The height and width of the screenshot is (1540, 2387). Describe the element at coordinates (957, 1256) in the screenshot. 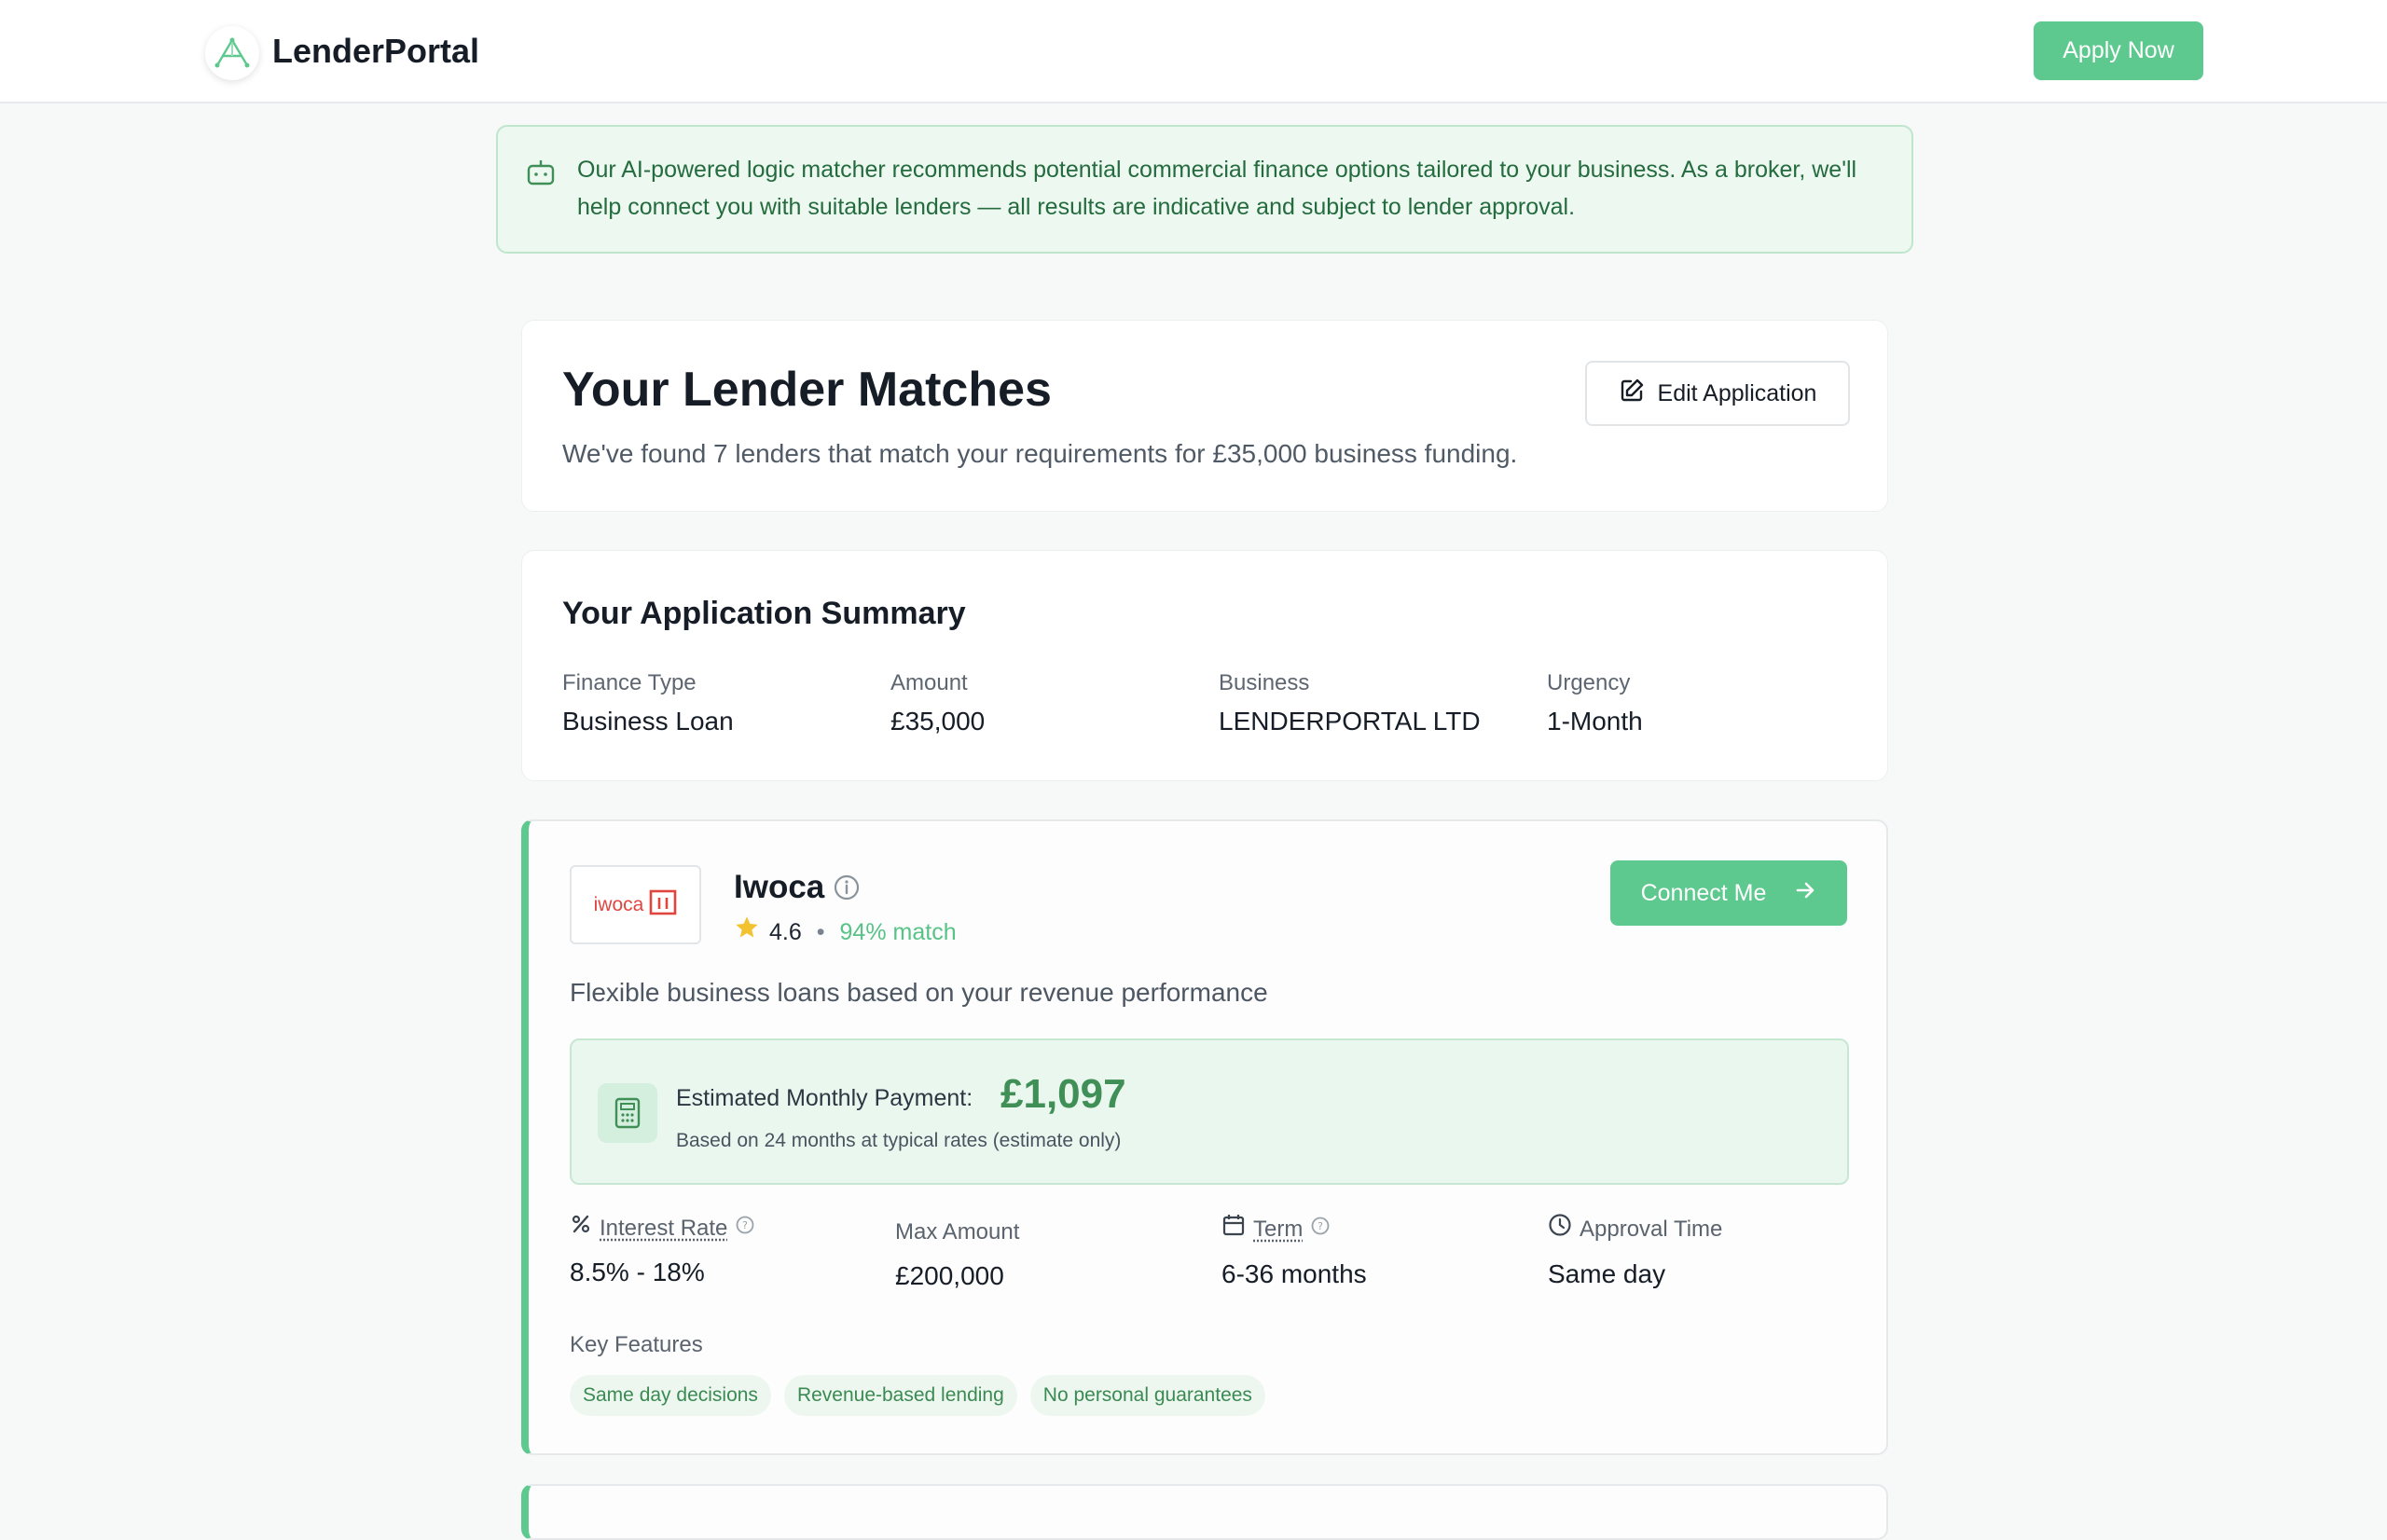

I see `metric-max-amount: Max Amount £200,000` at that location.